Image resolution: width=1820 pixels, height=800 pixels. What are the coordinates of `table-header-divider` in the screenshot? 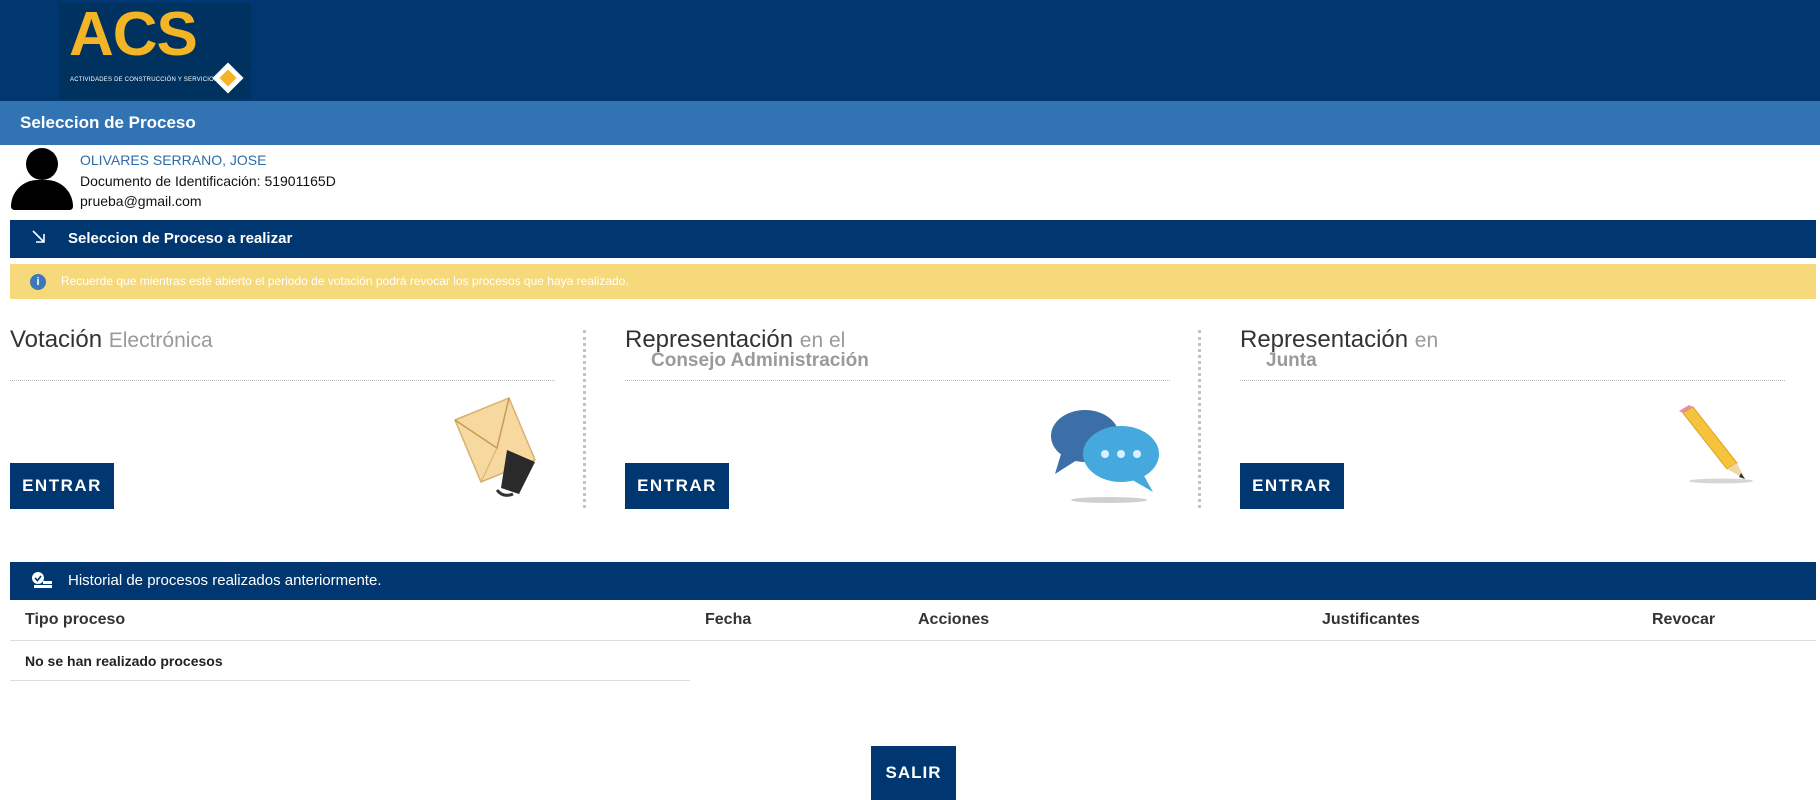 It's located at (913, 640).